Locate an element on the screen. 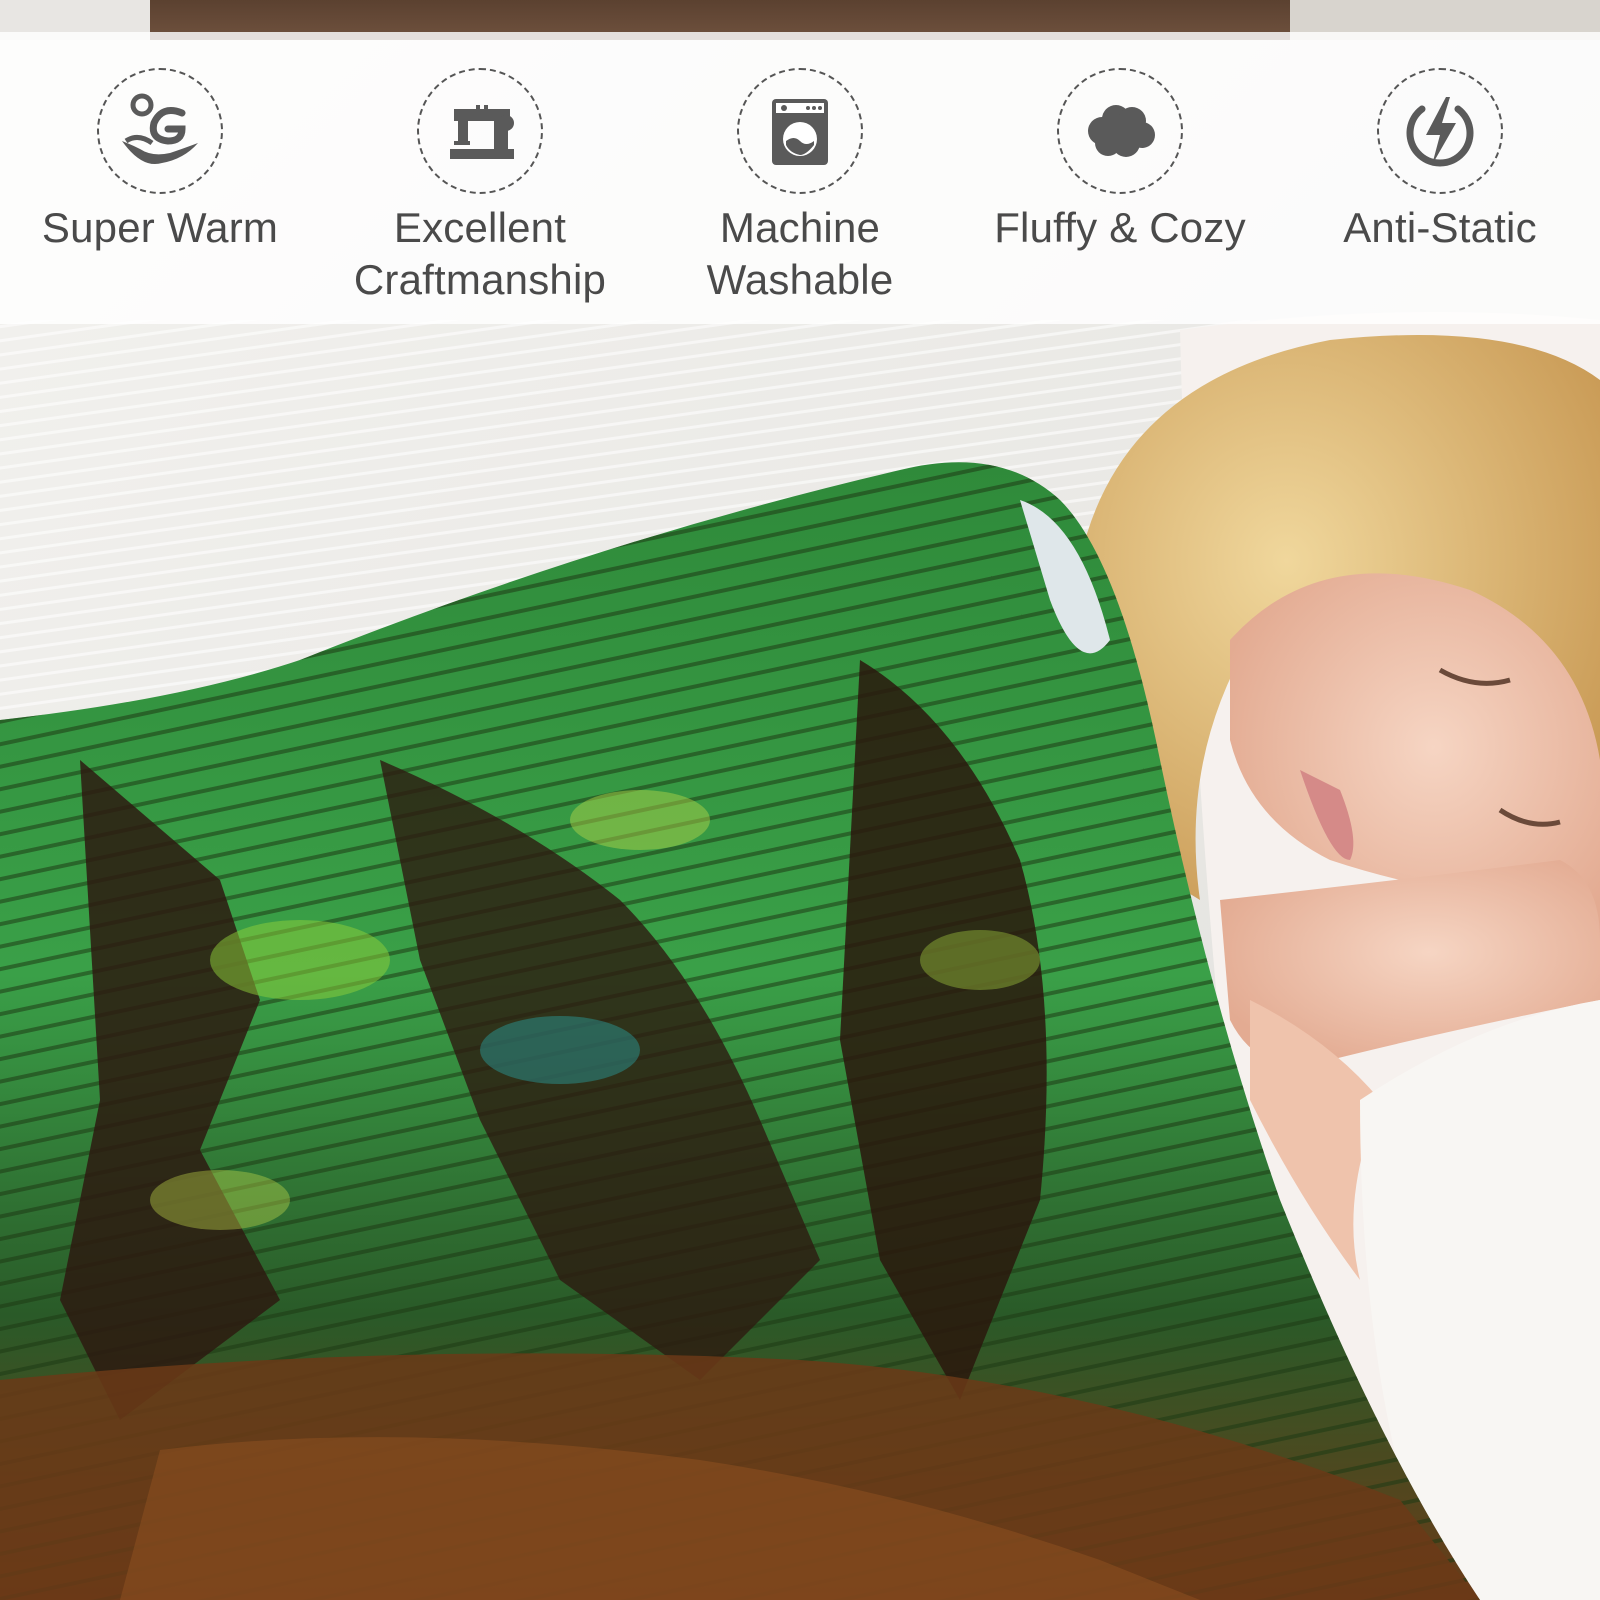  feature-machine-washable: Machine Washable is located at coordinates (800, 178).